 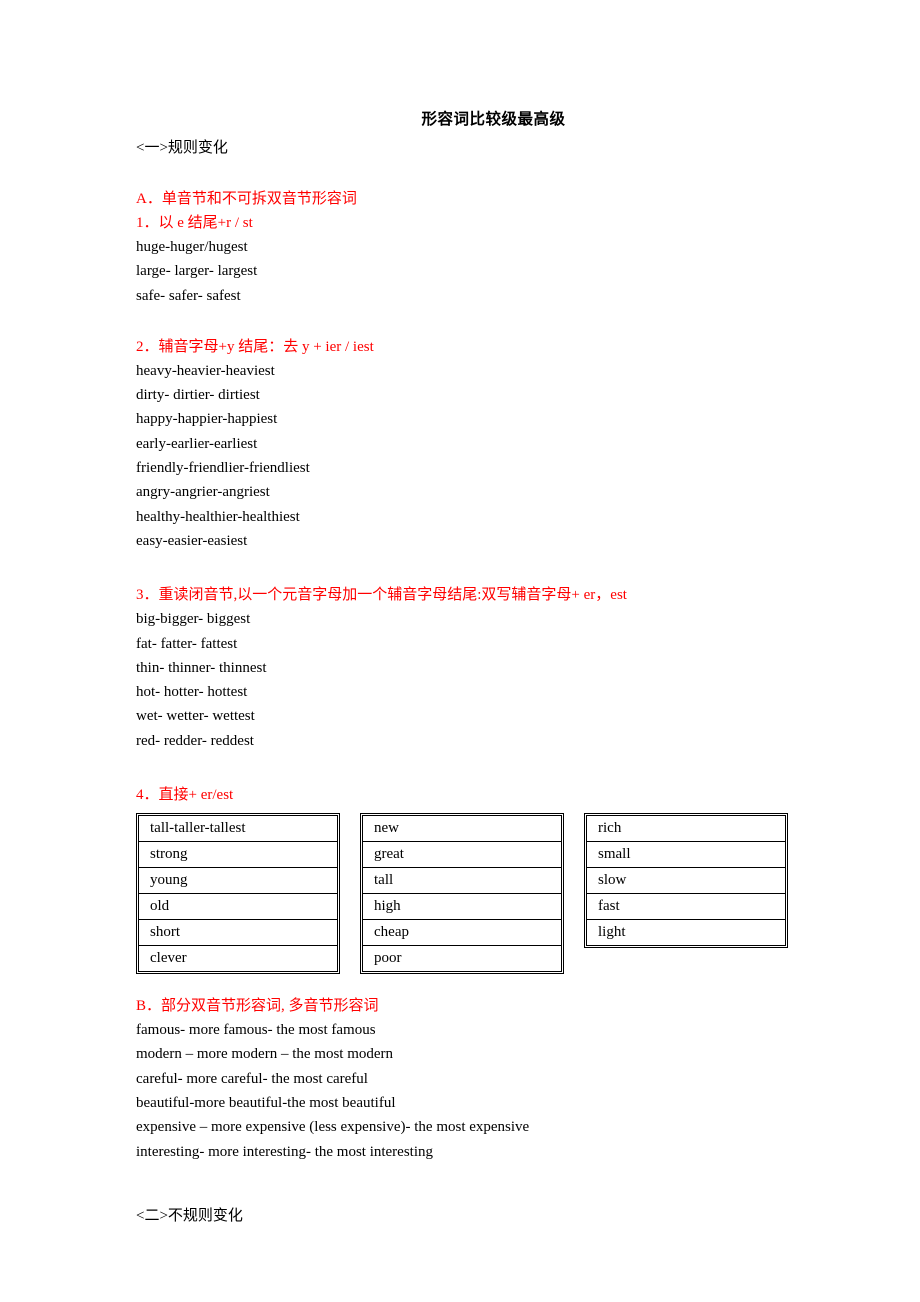 I want to click on table-row: rich, so click(x=686, y=829).